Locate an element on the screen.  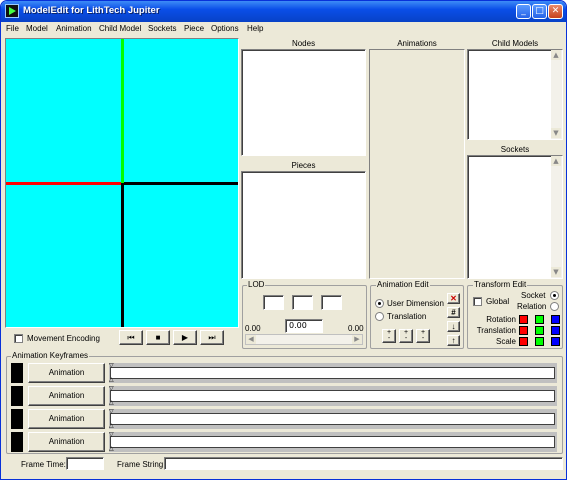
translation-y-swatch is located at coordinates (539, 330).